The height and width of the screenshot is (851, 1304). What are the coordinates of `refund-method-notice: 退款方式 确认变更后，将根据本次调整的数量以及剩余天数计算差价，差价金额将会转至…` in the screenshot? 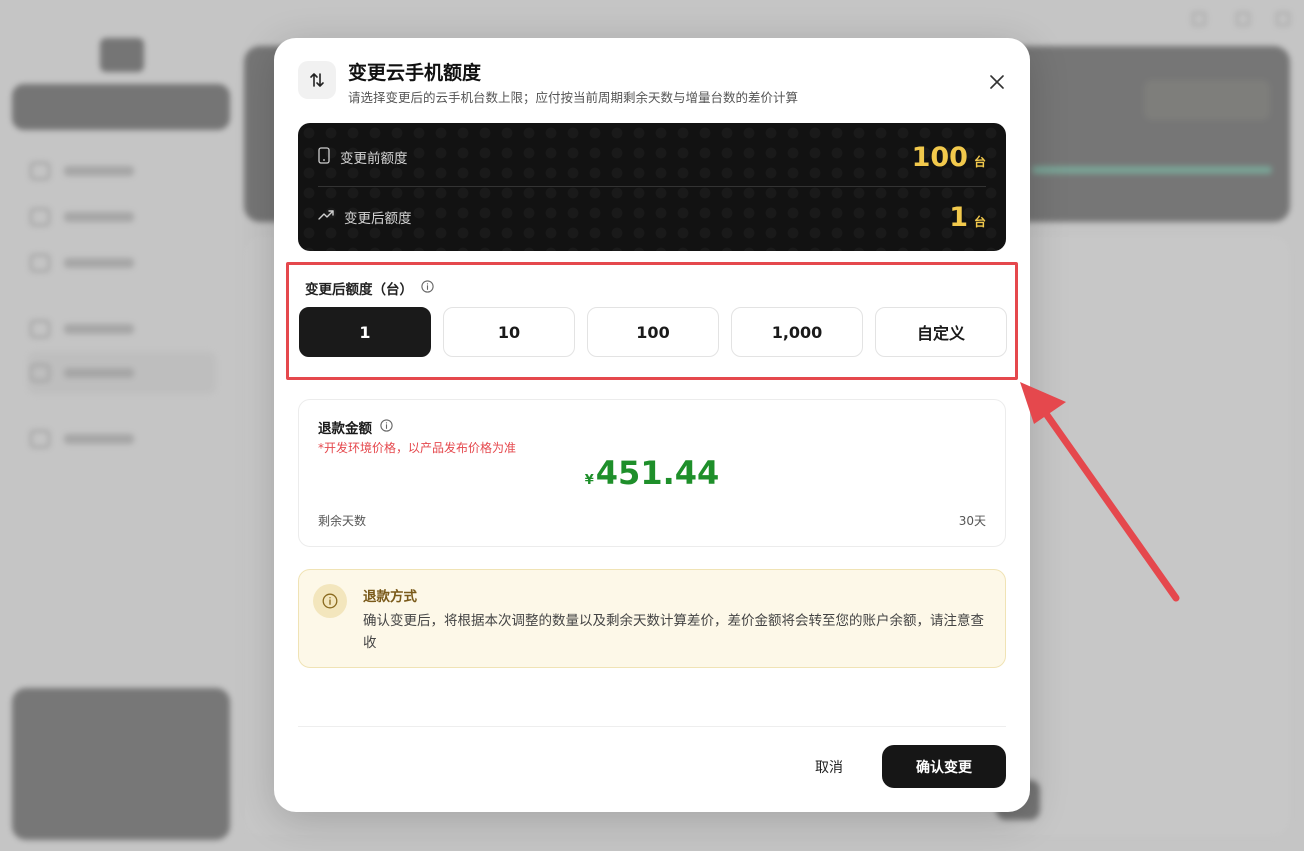 It's located at (652, 618).